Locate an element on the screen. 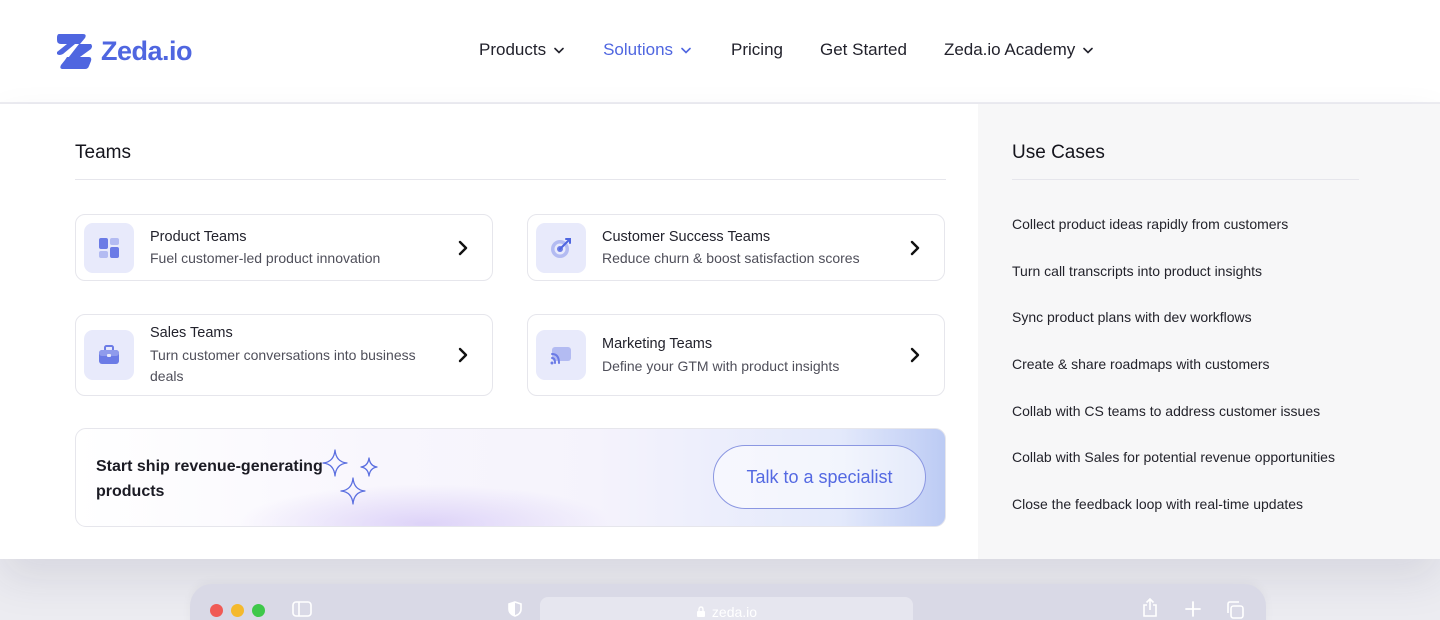 This screenshot has height=620, width=1440. nav-item-label: Products is located at coordinates (513, 49).